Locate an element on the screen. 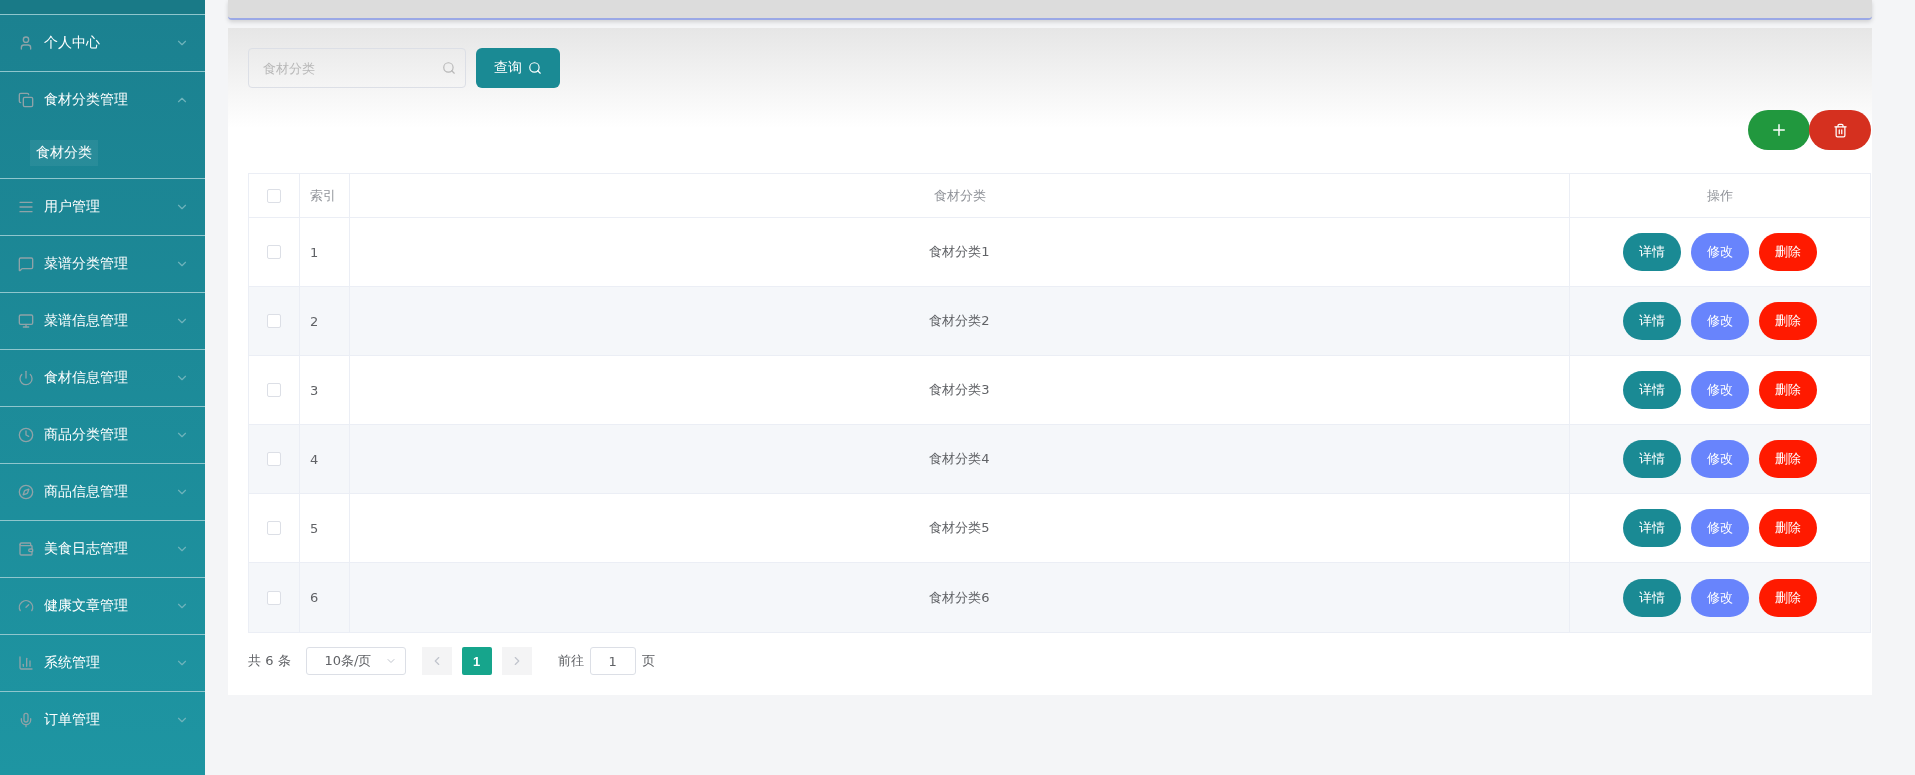  page-suffix: 页 is located at coordinates (648, 661).